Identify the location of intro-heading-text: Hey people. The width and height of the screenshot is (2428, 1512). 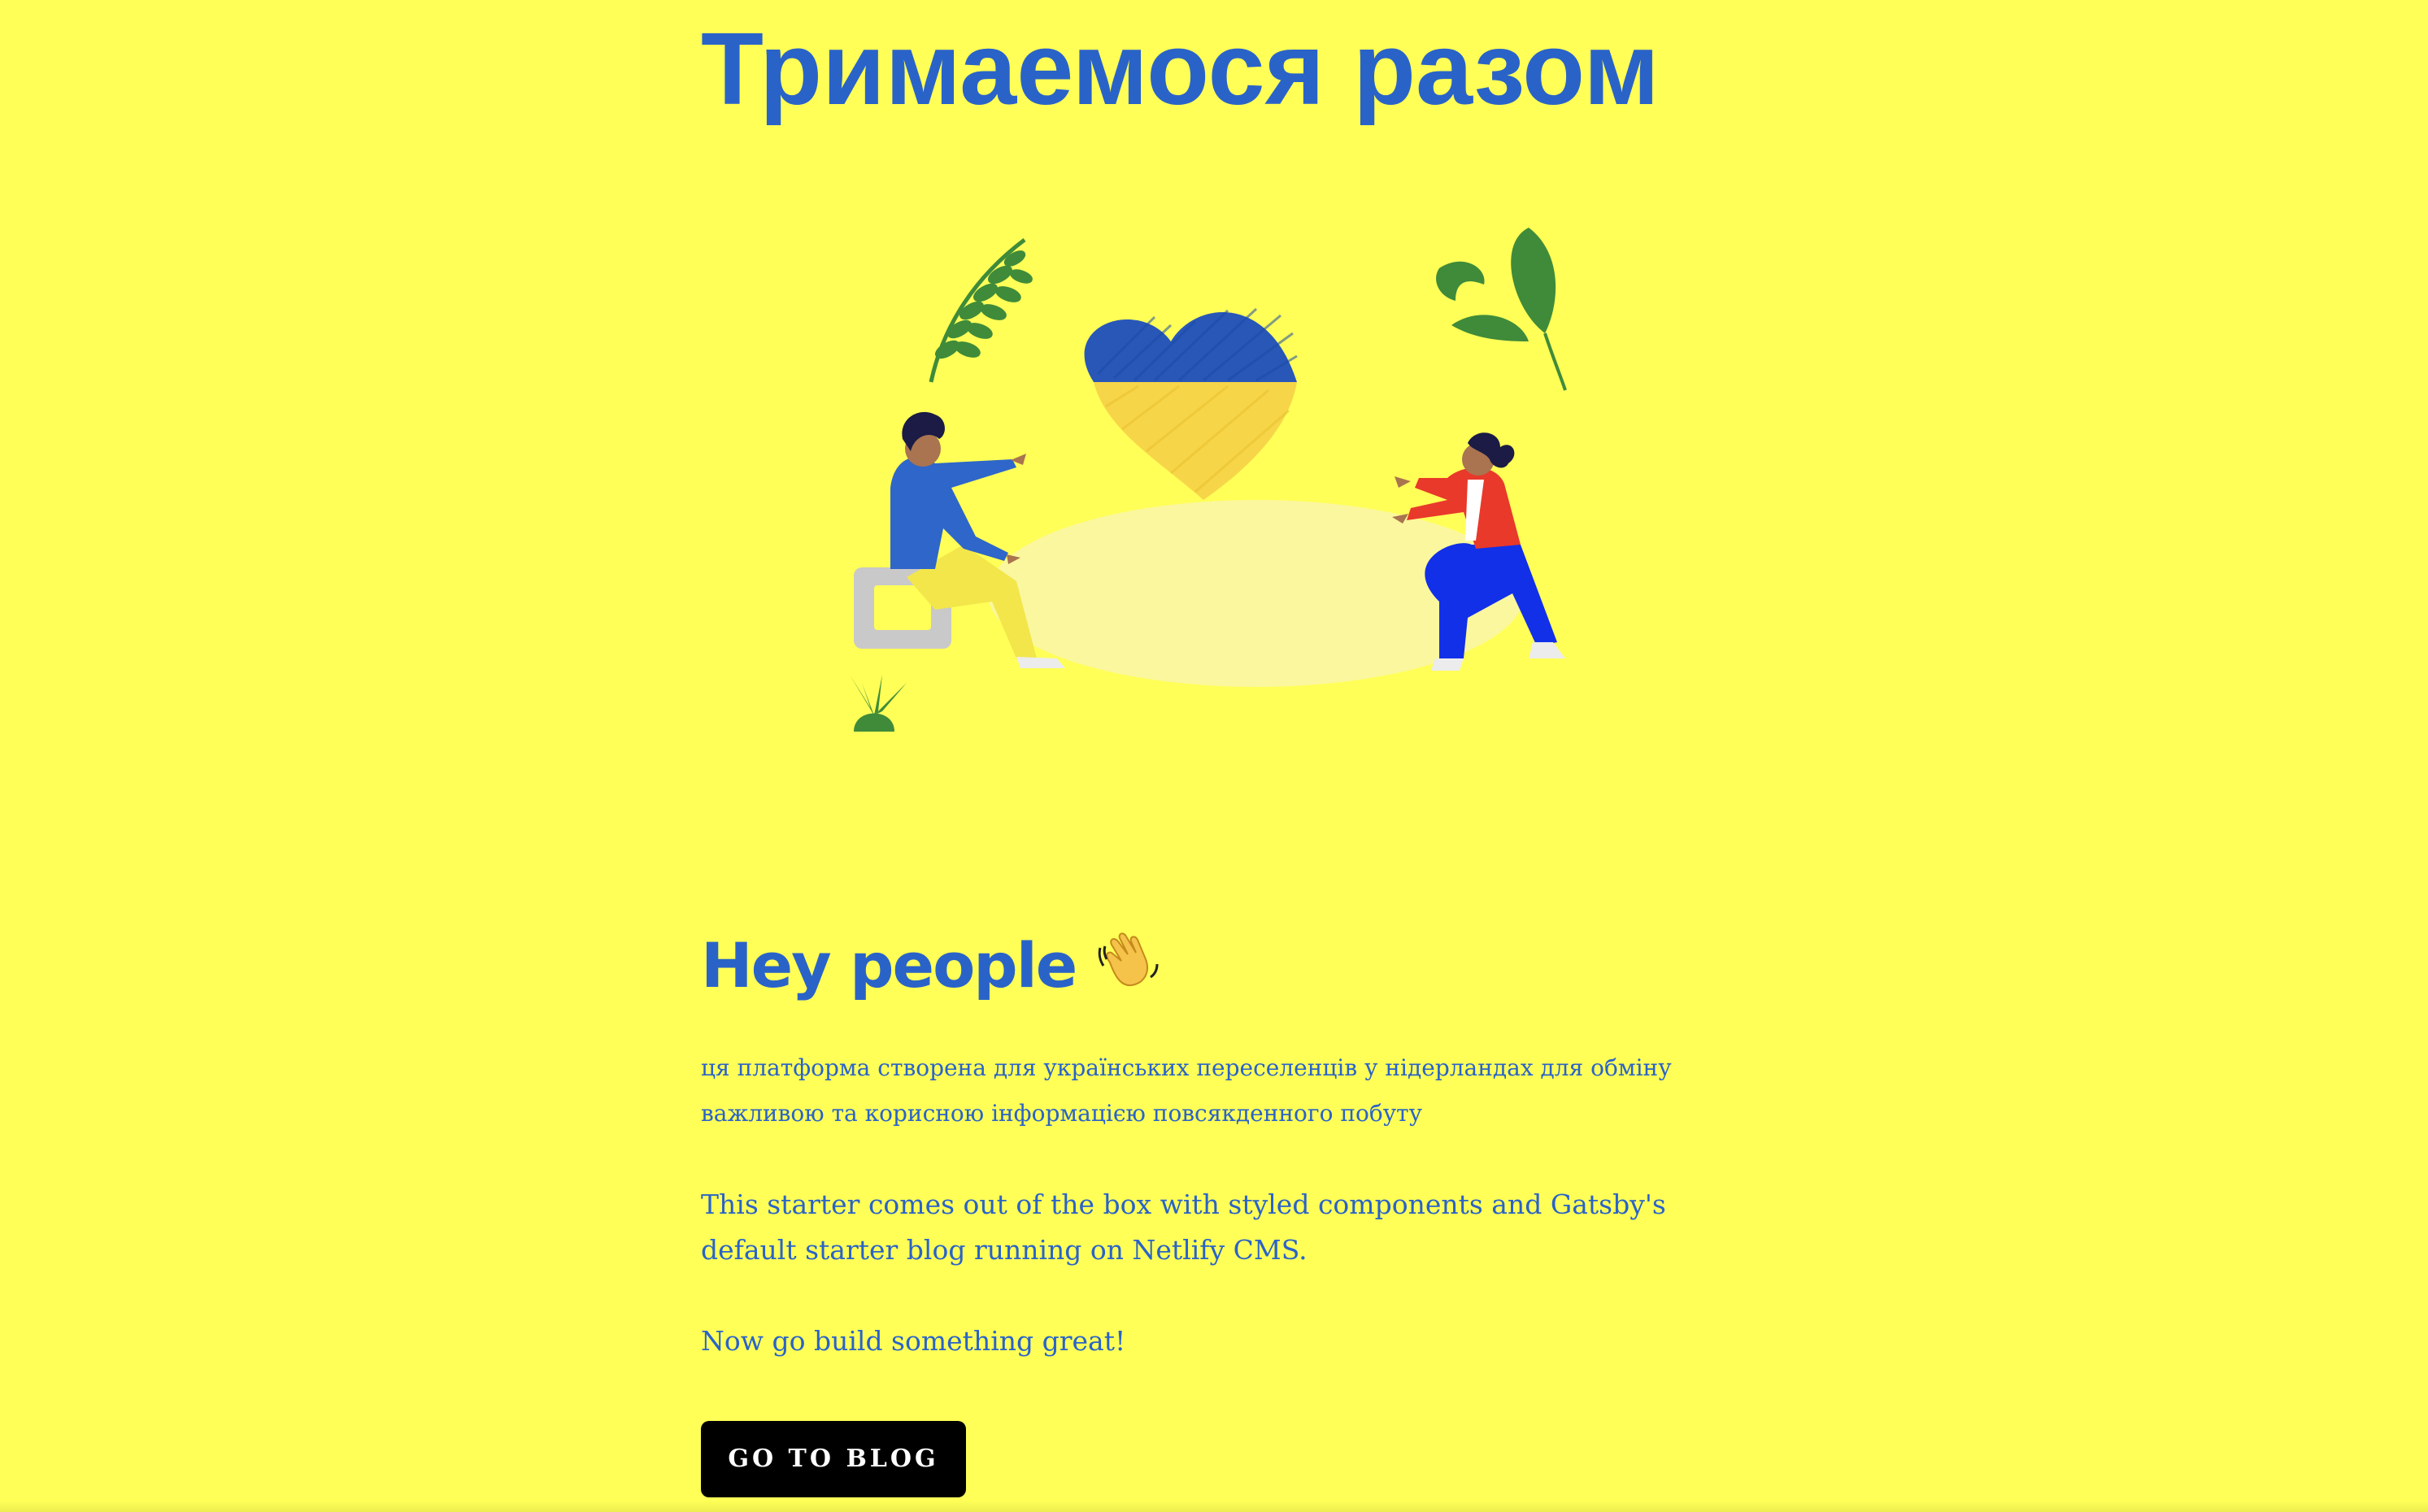
(889, 965).